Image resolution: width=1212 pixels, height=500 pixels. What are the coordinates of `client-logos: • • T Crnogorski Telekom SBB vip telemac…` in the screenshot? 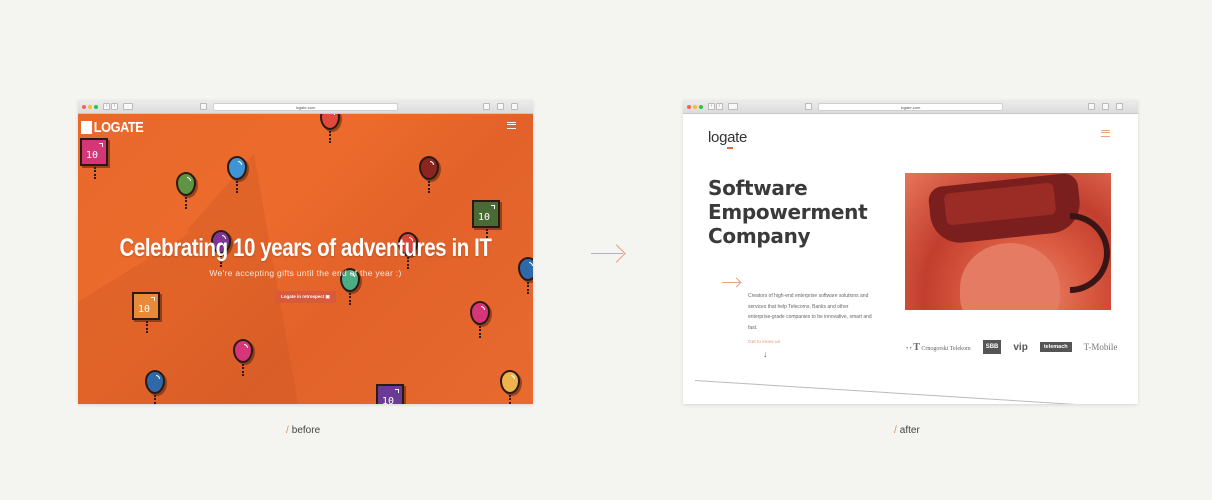 It's located at (1011, 347).